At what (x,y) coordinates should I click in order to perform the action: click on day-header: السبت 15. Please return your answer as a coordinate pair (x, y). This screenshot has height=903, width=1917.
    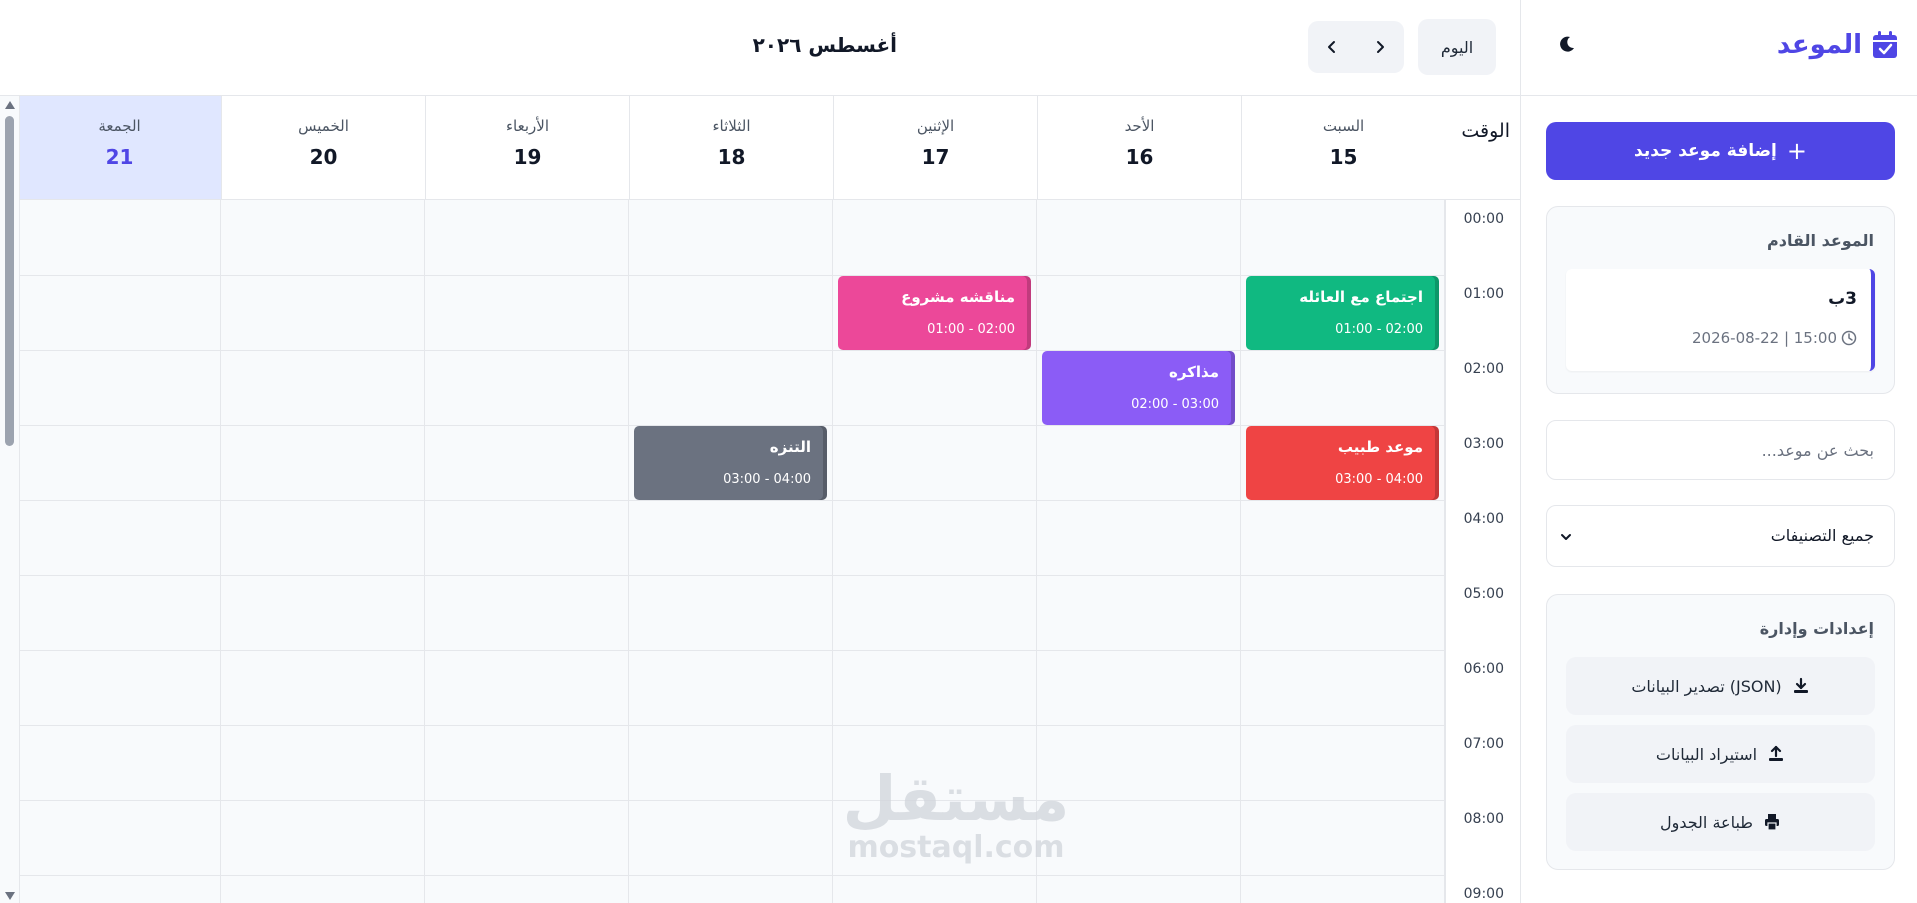
    Looking at the image, I should click on (1343, 148).